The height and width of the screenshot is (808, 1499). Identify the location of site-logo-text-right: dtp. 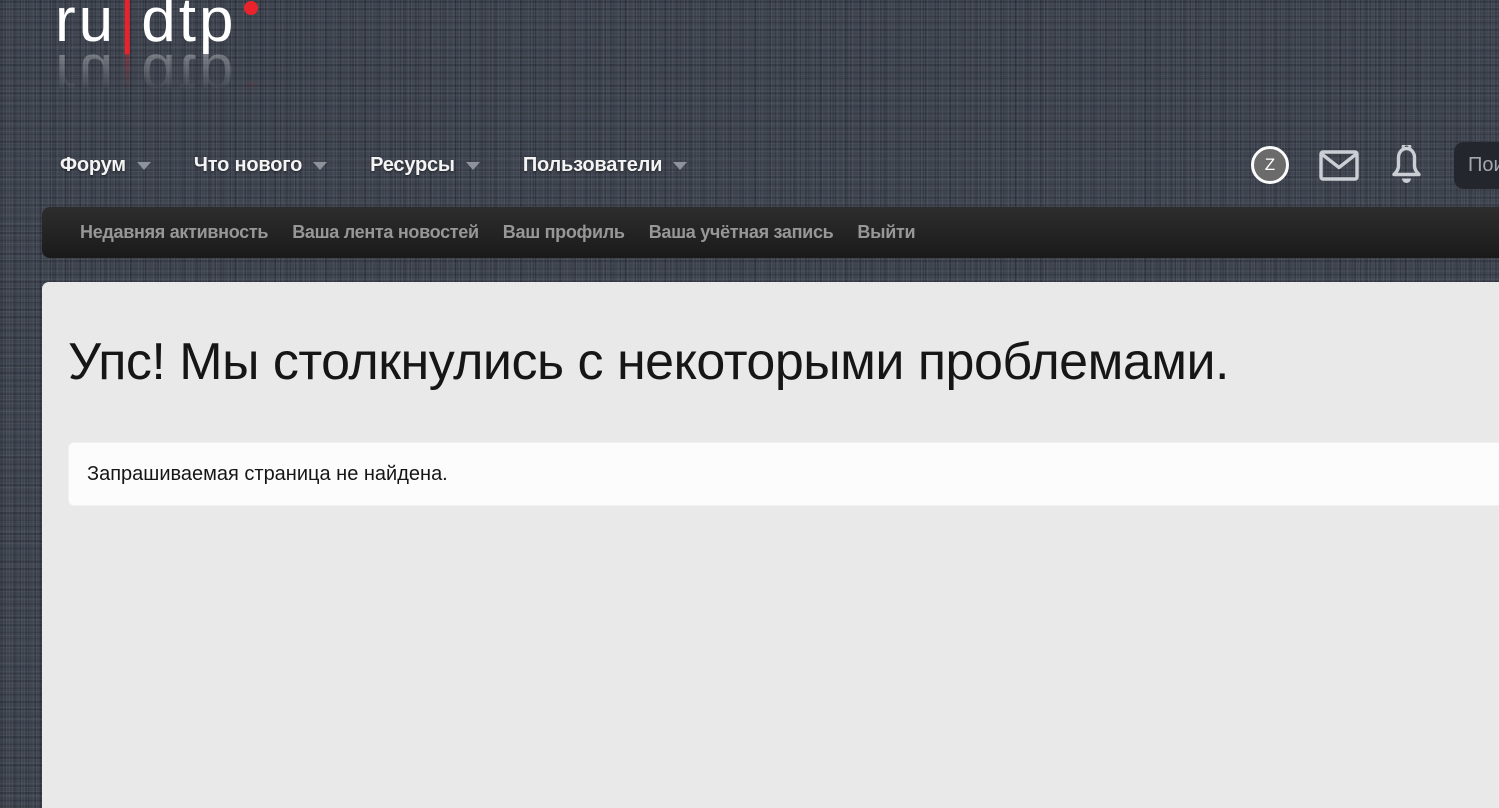
(189, 27).